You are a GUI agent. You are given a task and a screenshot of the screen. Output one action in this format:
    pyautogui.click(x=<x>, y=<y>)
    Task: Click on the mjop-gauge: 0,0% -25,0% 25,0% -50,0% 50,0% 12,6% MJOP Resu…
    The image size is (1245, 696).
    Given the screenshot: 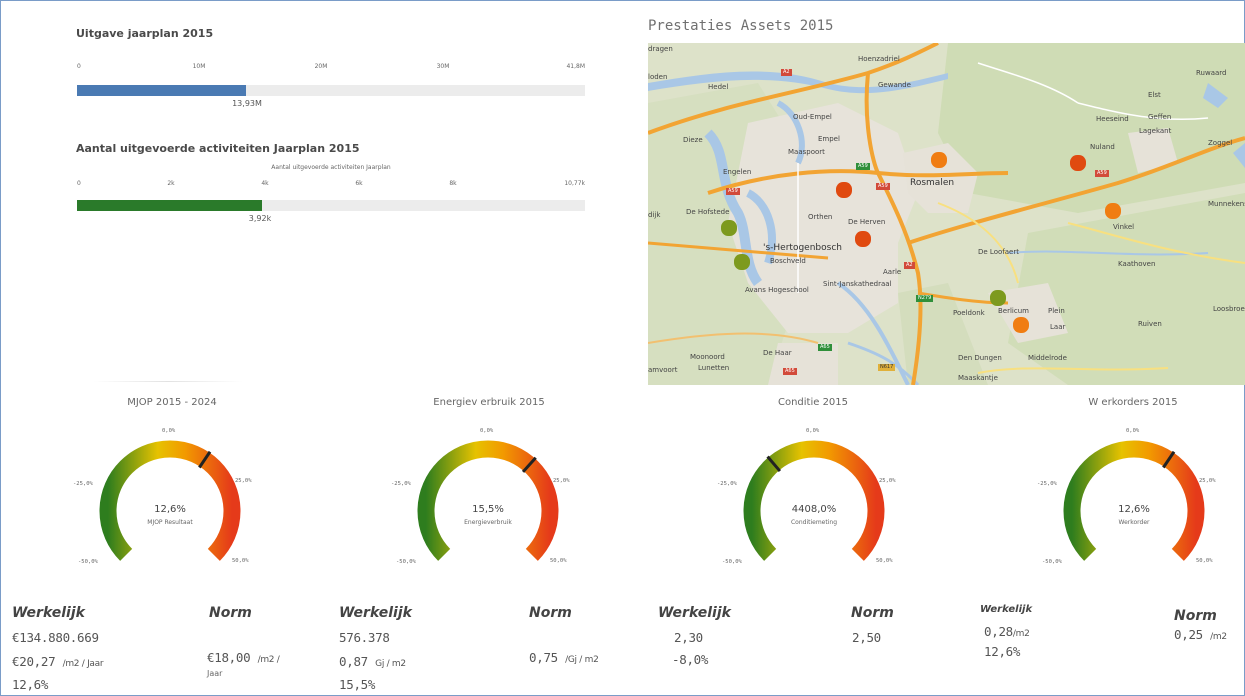 What is the action you would take?
    pyautogui.click(x=170, y=498)
    